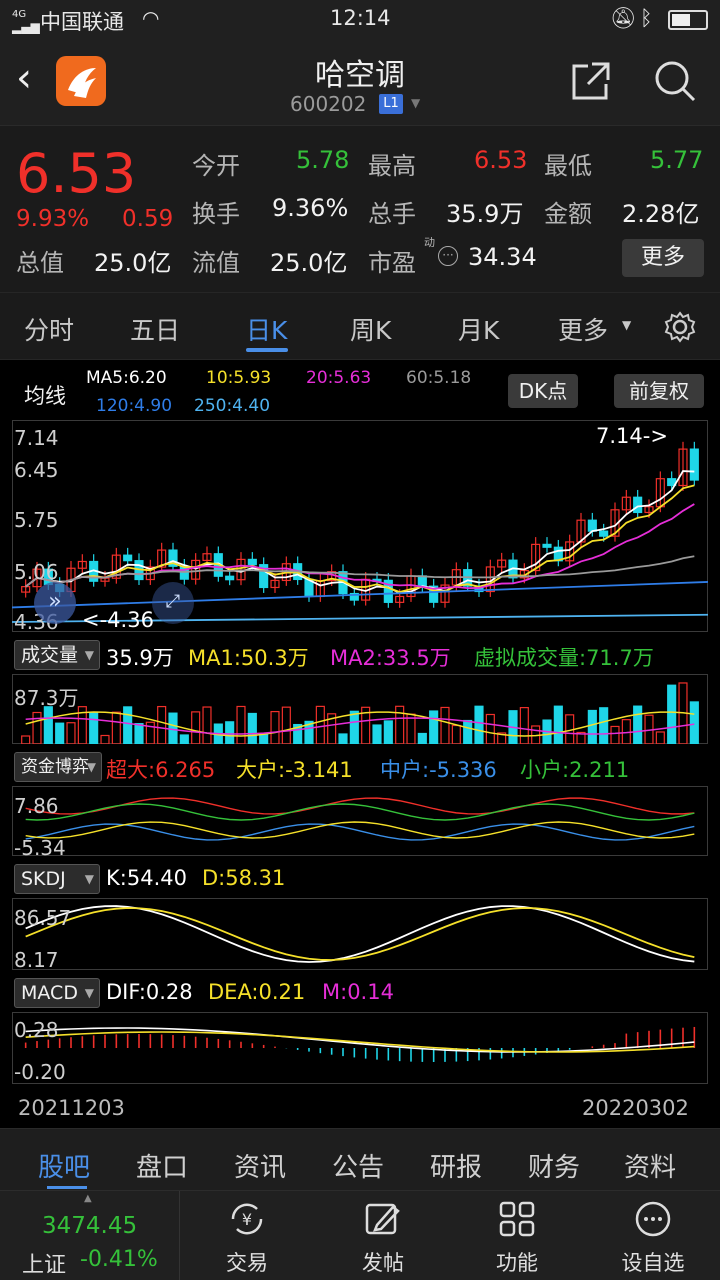  I want to click on ma5-label: MA5:6.20, so click(126, 378).